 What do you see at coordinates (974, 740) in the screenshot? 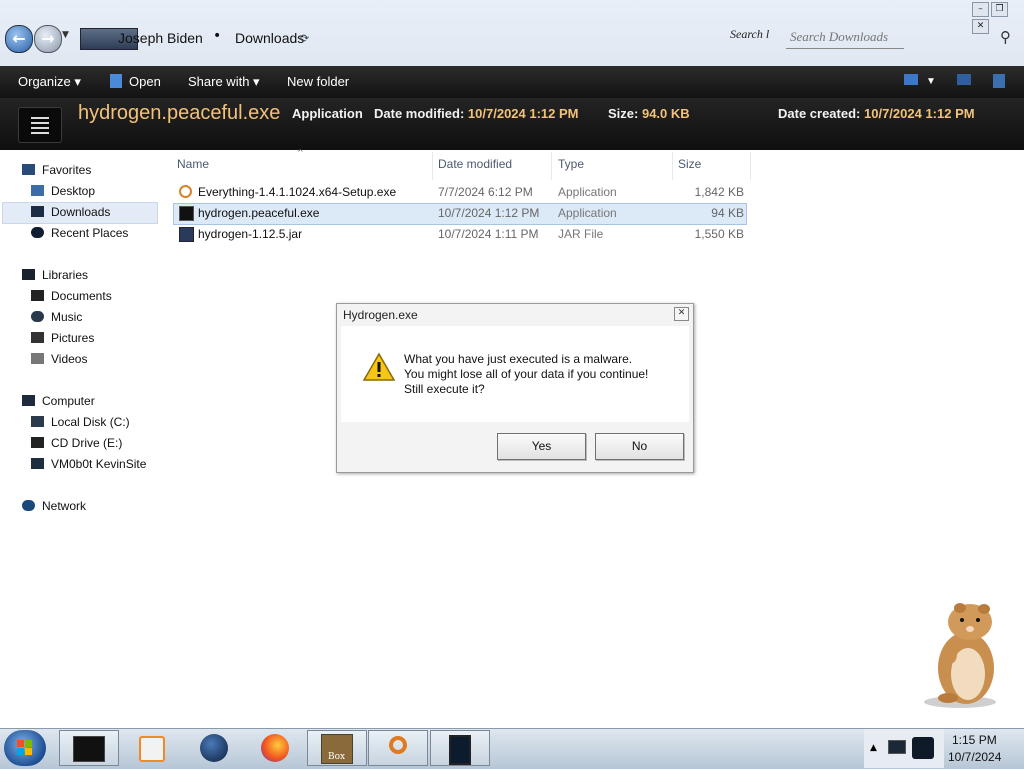
I see `clock-time: 1:15 PM` at bounding box center [974, 740].